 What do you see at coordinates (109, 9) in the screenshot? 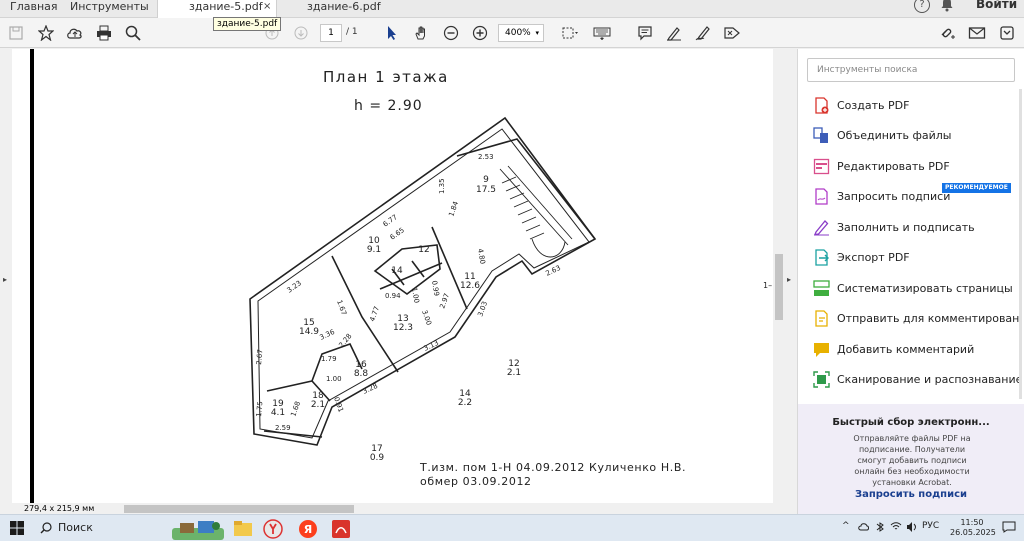
I see `tab-tools: Инструменты` at bounding box center [109, 9].